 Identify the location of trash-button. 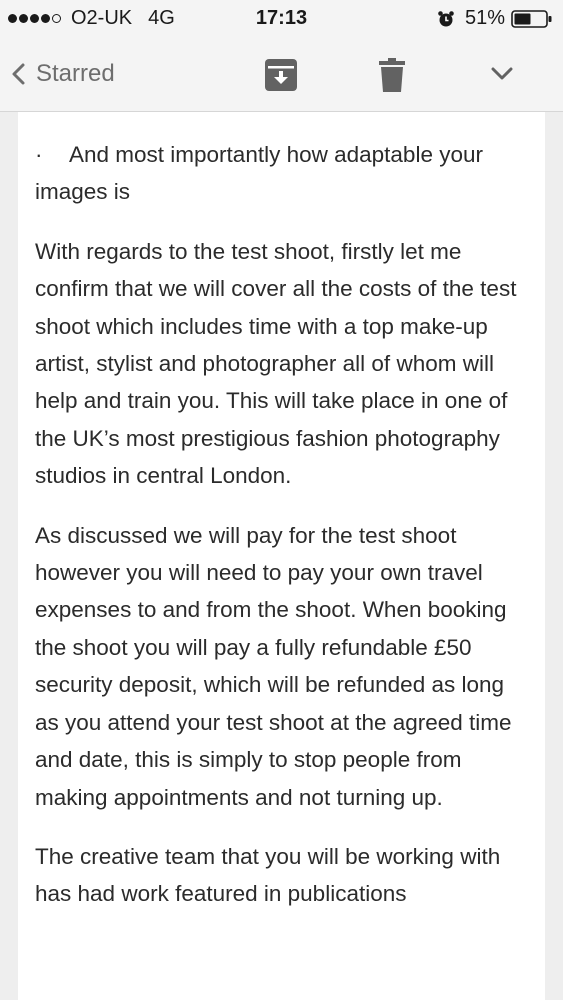
(392, 75).